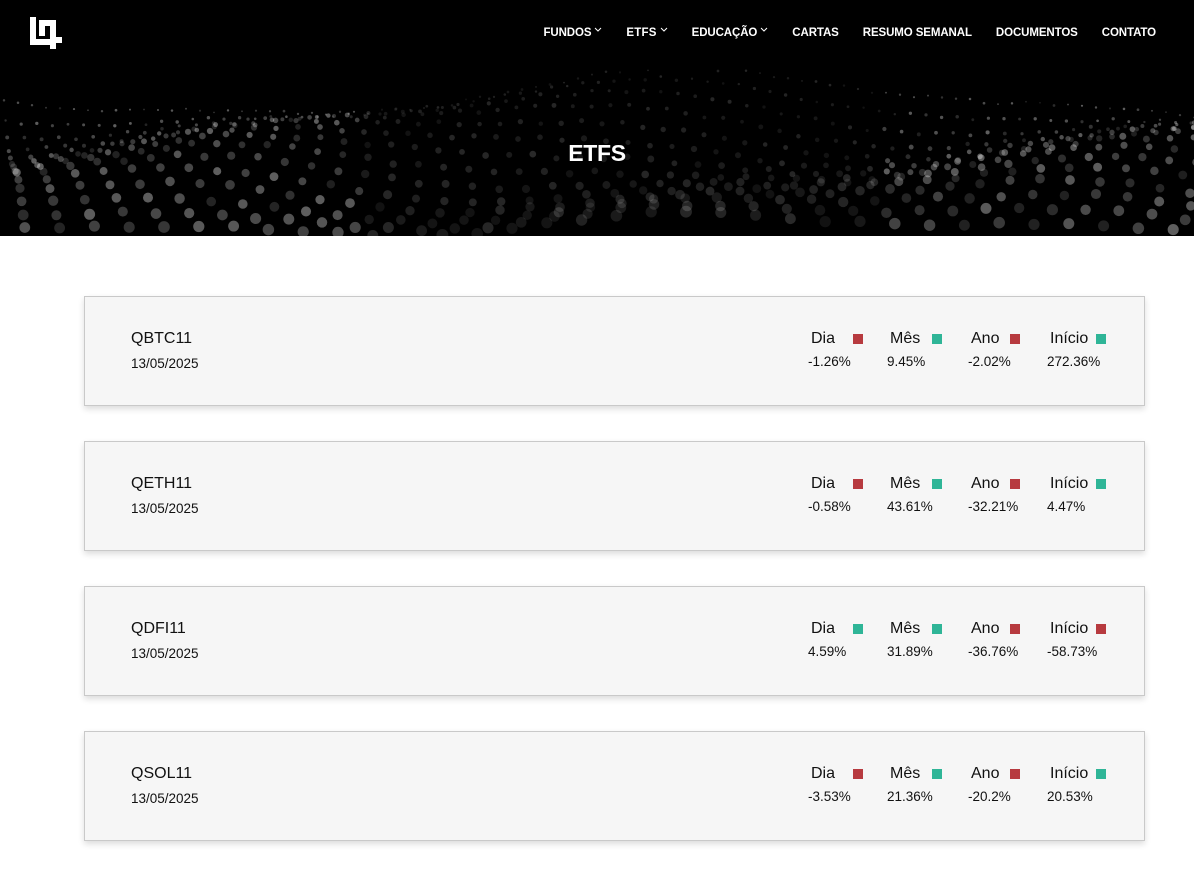  What do you see at coordinates (567, 33) in the screenshot?
I see `nav-fundos-label: FUNDOS` at bounding box center [567, 33].